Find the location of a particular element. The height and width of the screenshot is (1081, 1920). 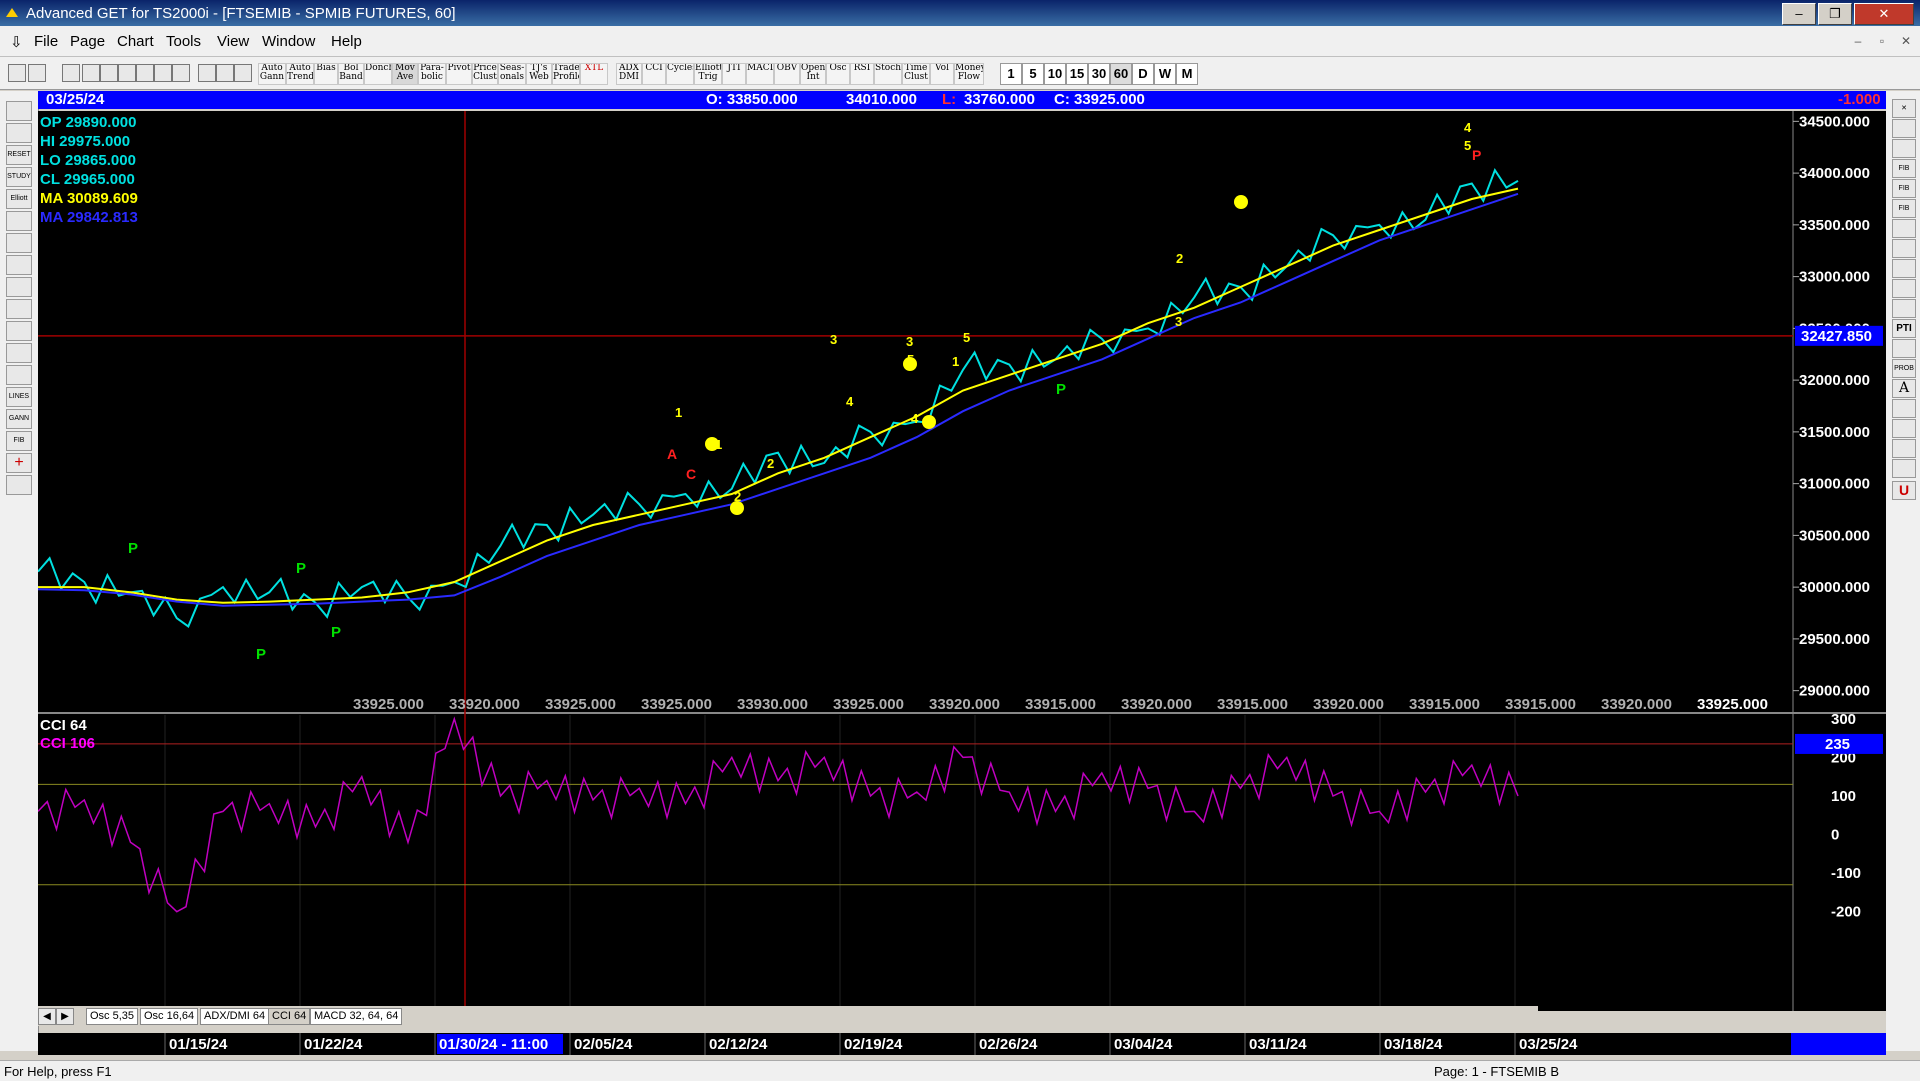

line-icon is located at coordinates (1904, 148).